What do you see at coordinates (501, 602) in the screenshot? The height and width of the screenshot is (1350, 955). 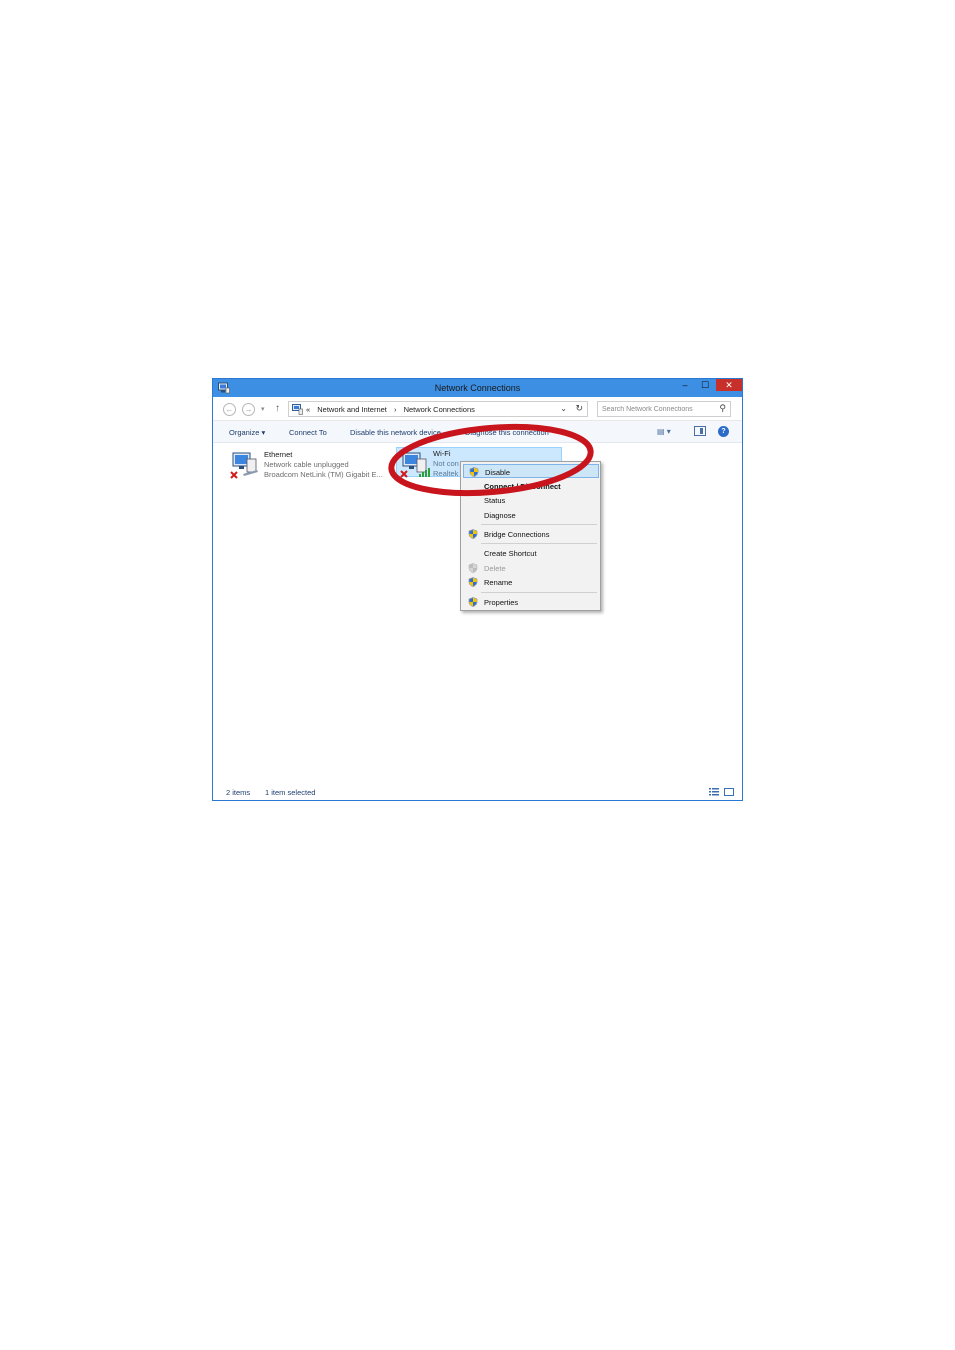 I see `menu-item-label: Properties` at bounding box center [501, 602].